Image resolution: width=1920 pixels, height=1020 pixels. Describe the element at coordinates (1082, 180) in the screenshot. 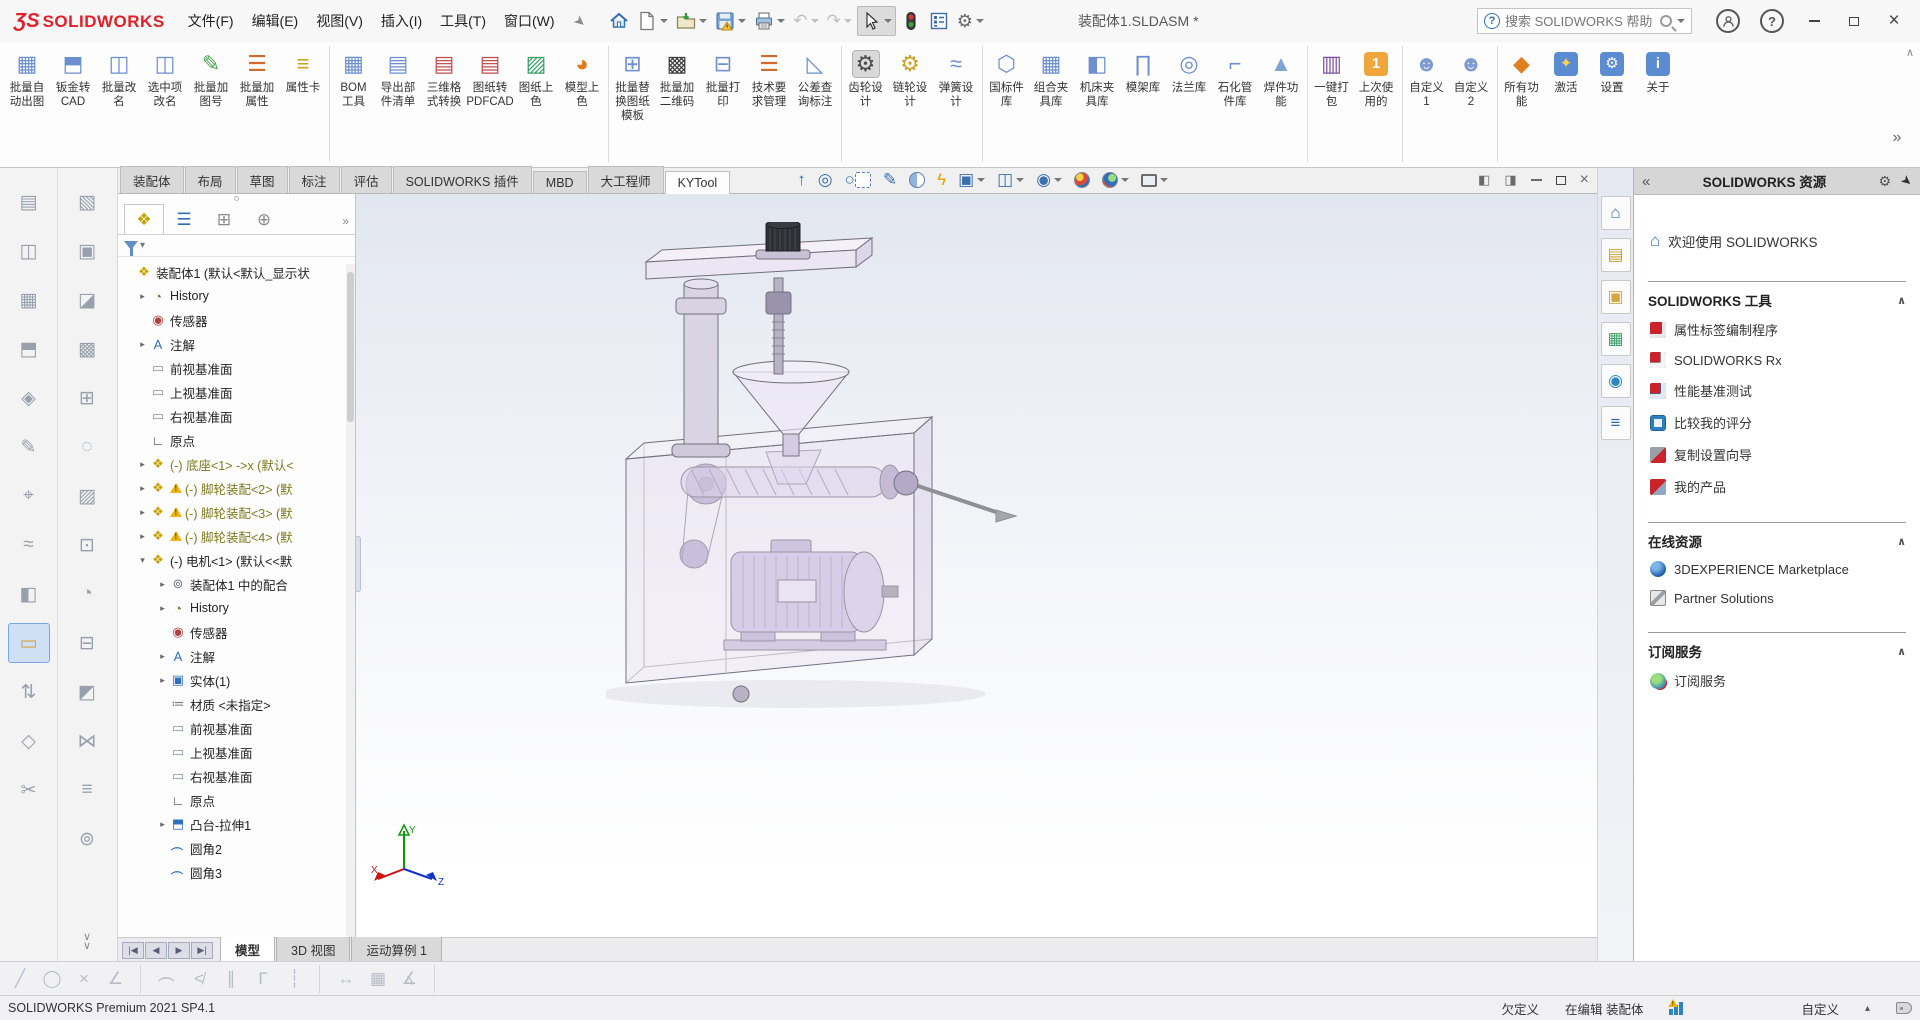

I see `view-tool-button` at that location.